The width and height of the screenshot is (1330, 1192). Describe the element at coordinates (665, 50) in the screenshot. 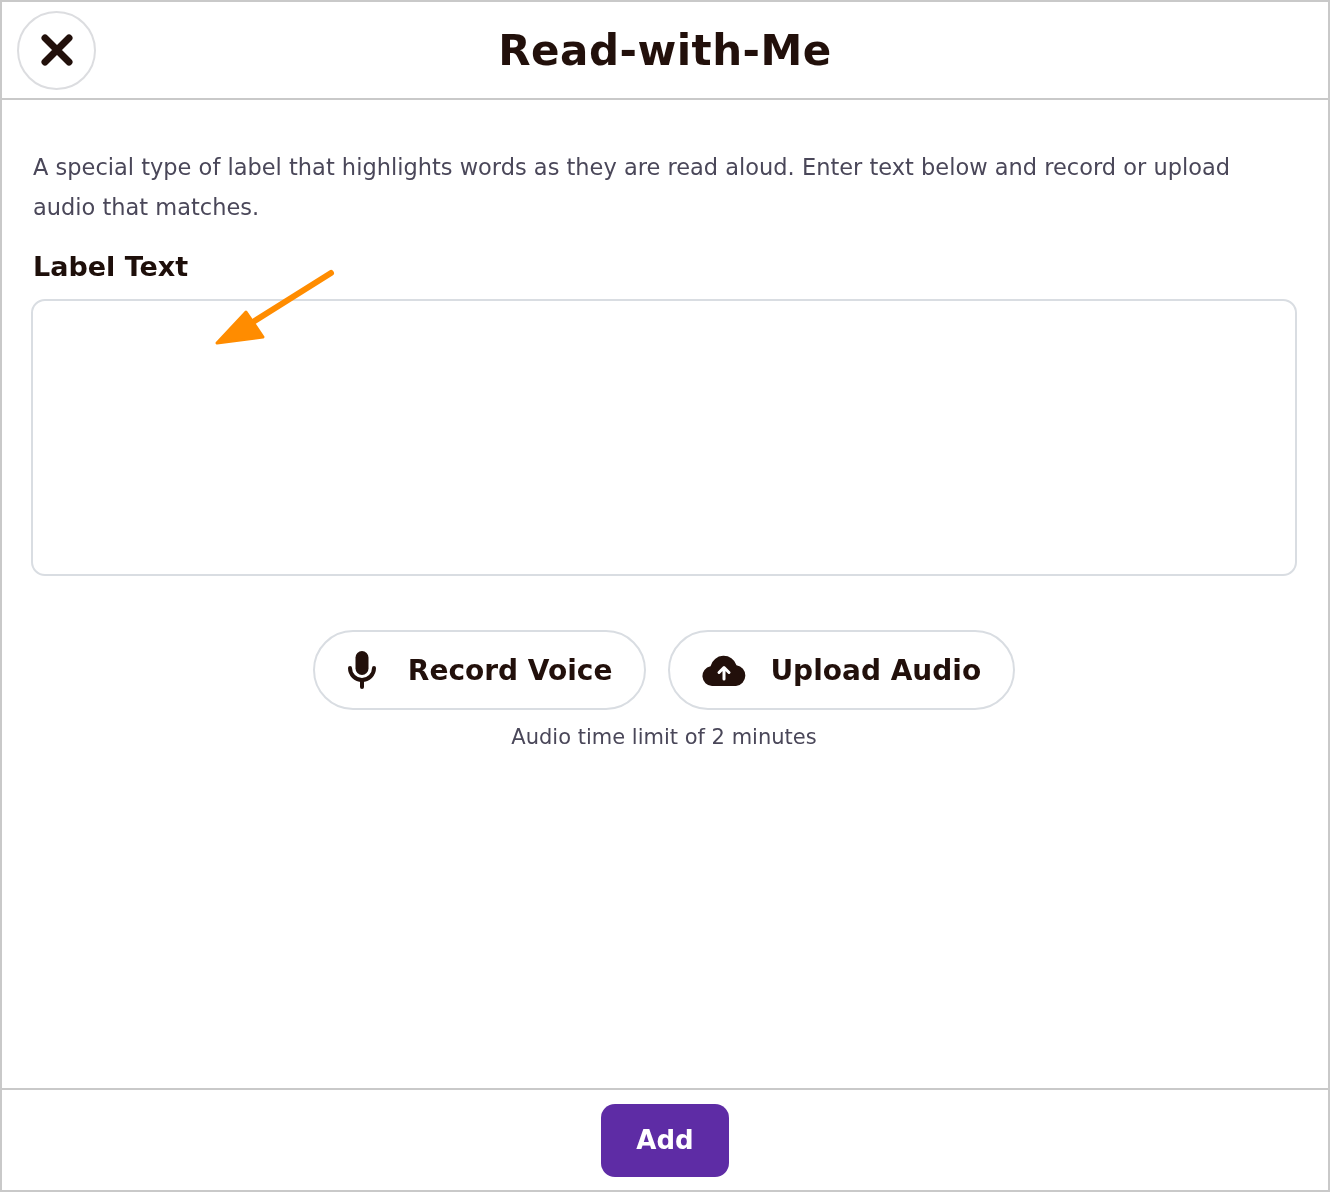

I see `dialog-title: Read-with-Me` at that location.